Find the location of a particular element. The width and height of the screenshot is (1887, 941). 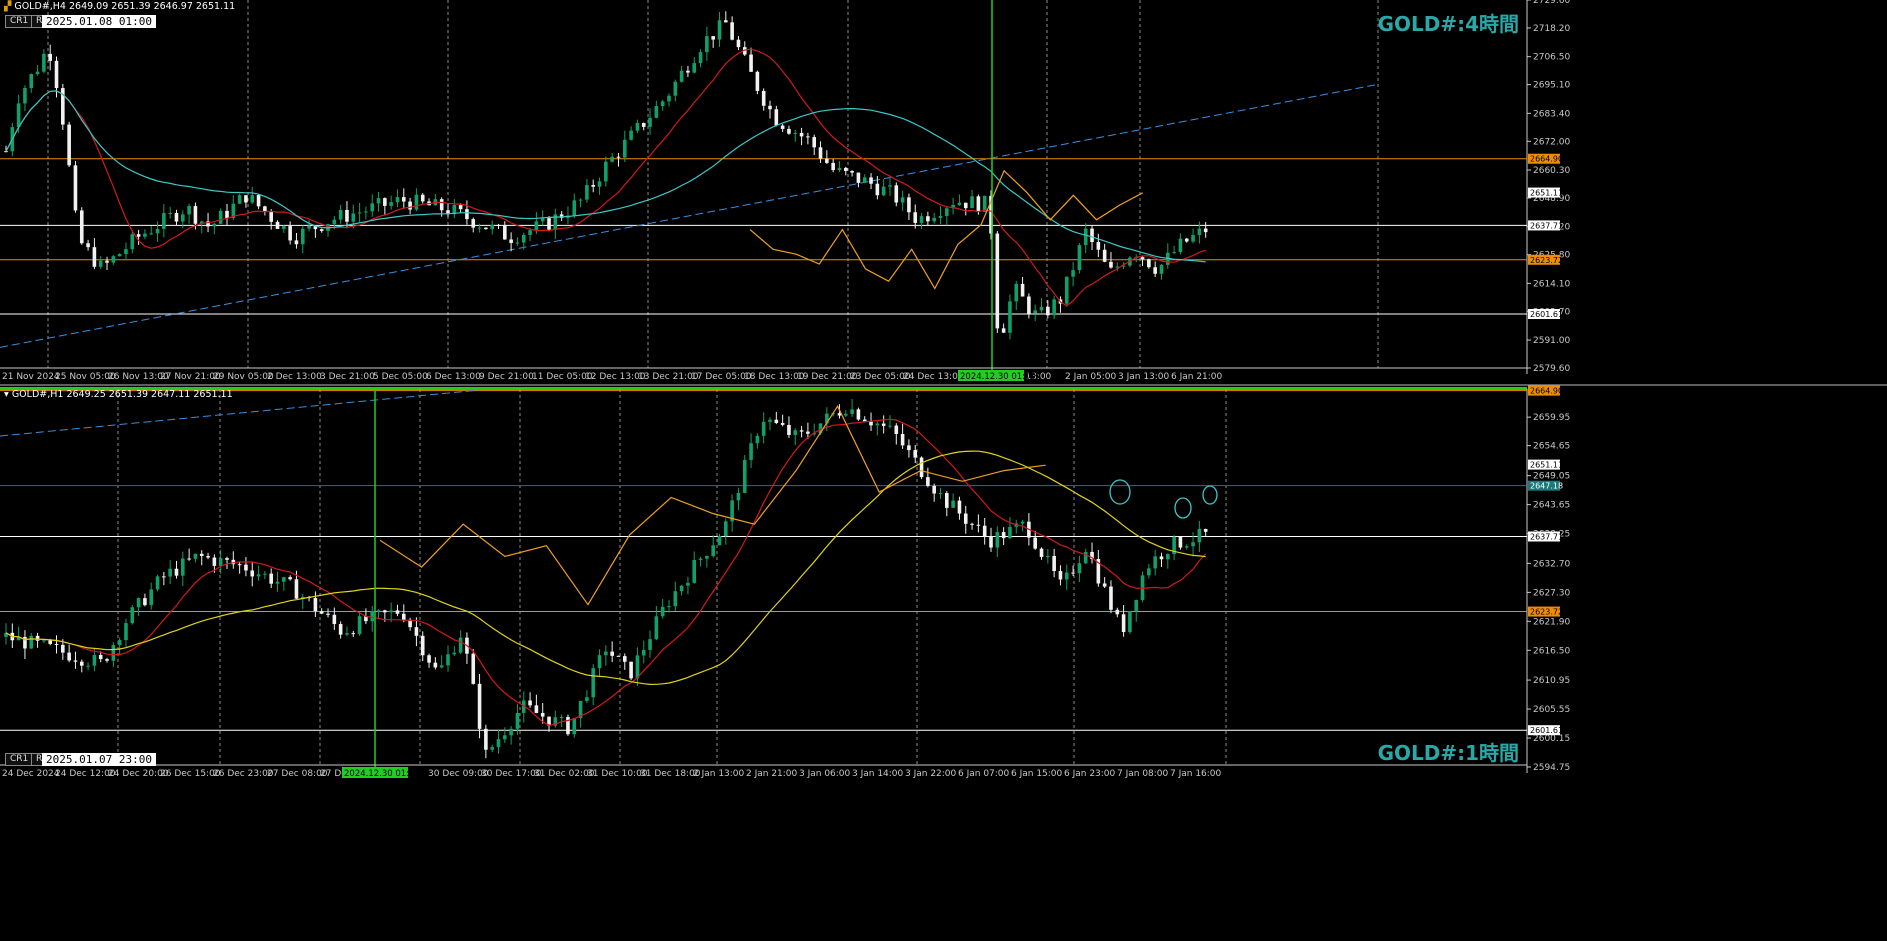

time-tick-label: 31 Dec 18:00 is located at coordinates (670, 774).